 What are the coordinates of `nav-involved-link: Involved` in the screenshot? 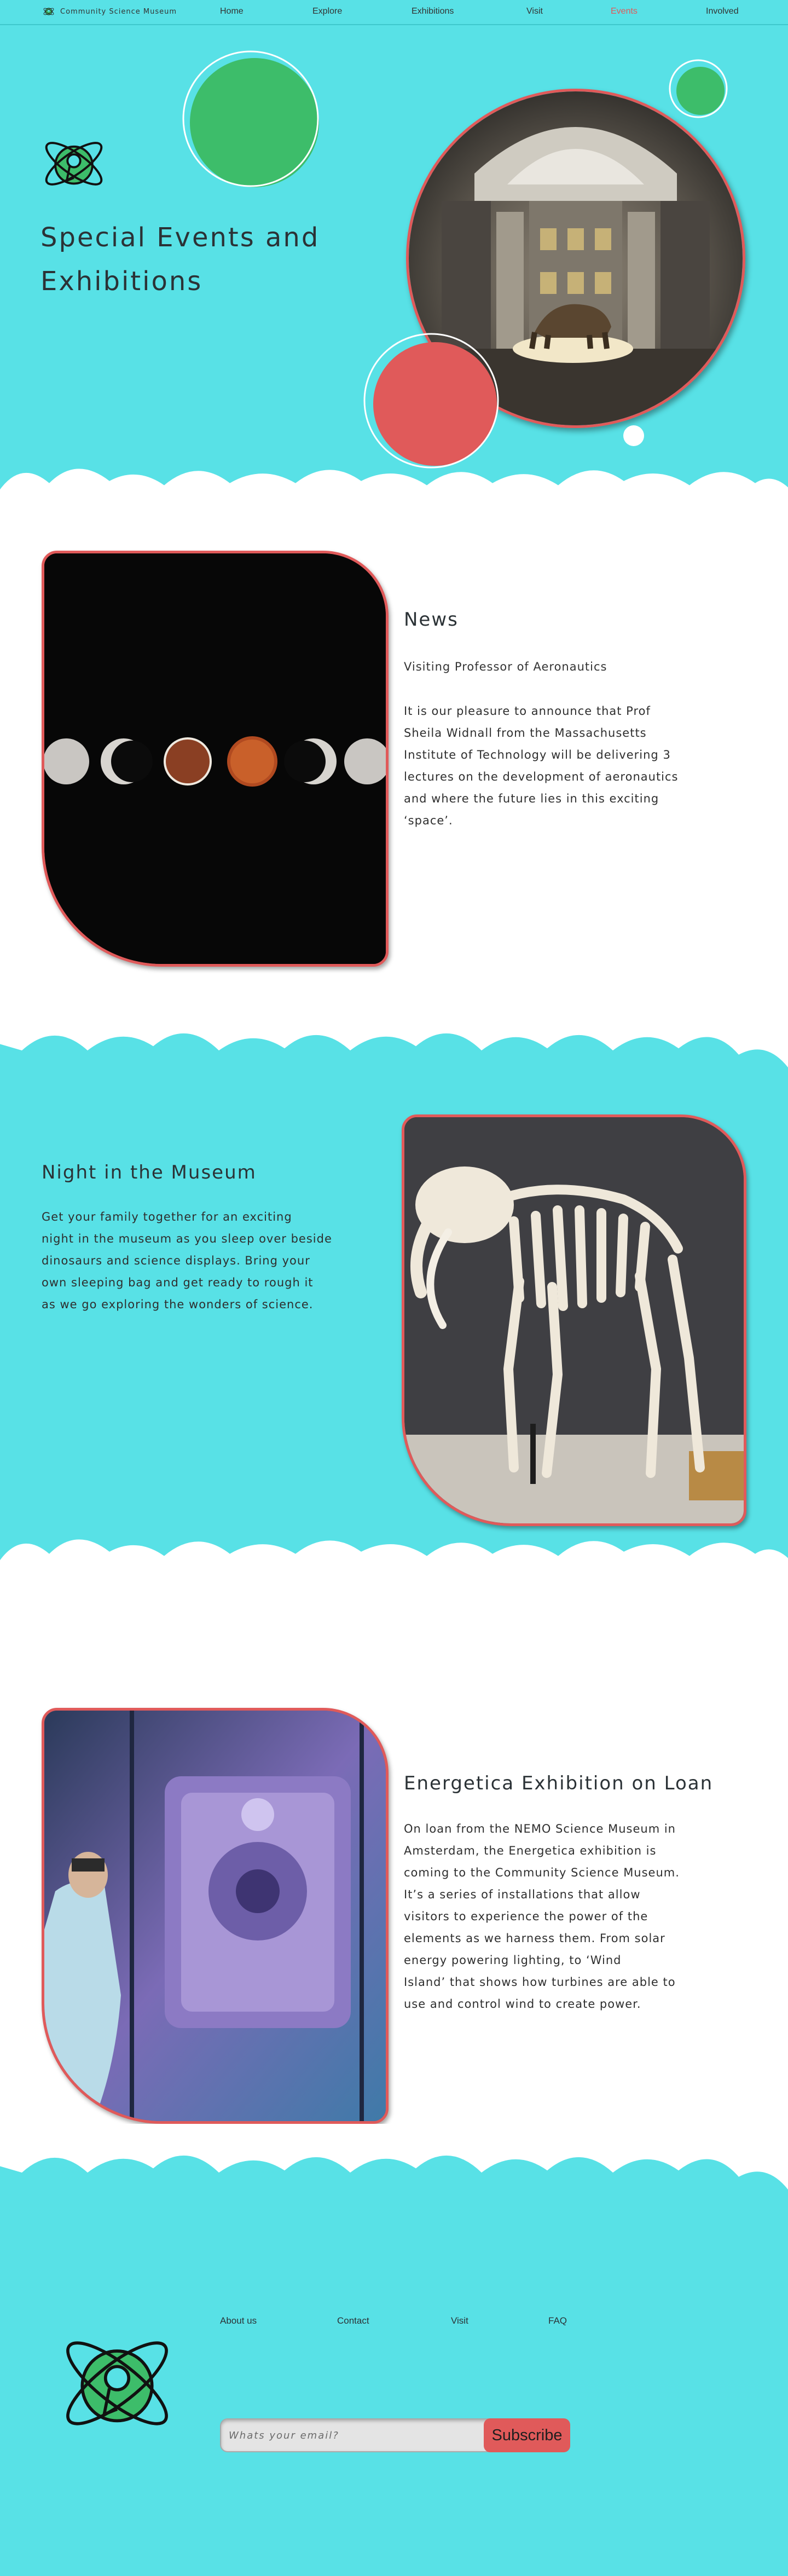 It's located at (722, 12).